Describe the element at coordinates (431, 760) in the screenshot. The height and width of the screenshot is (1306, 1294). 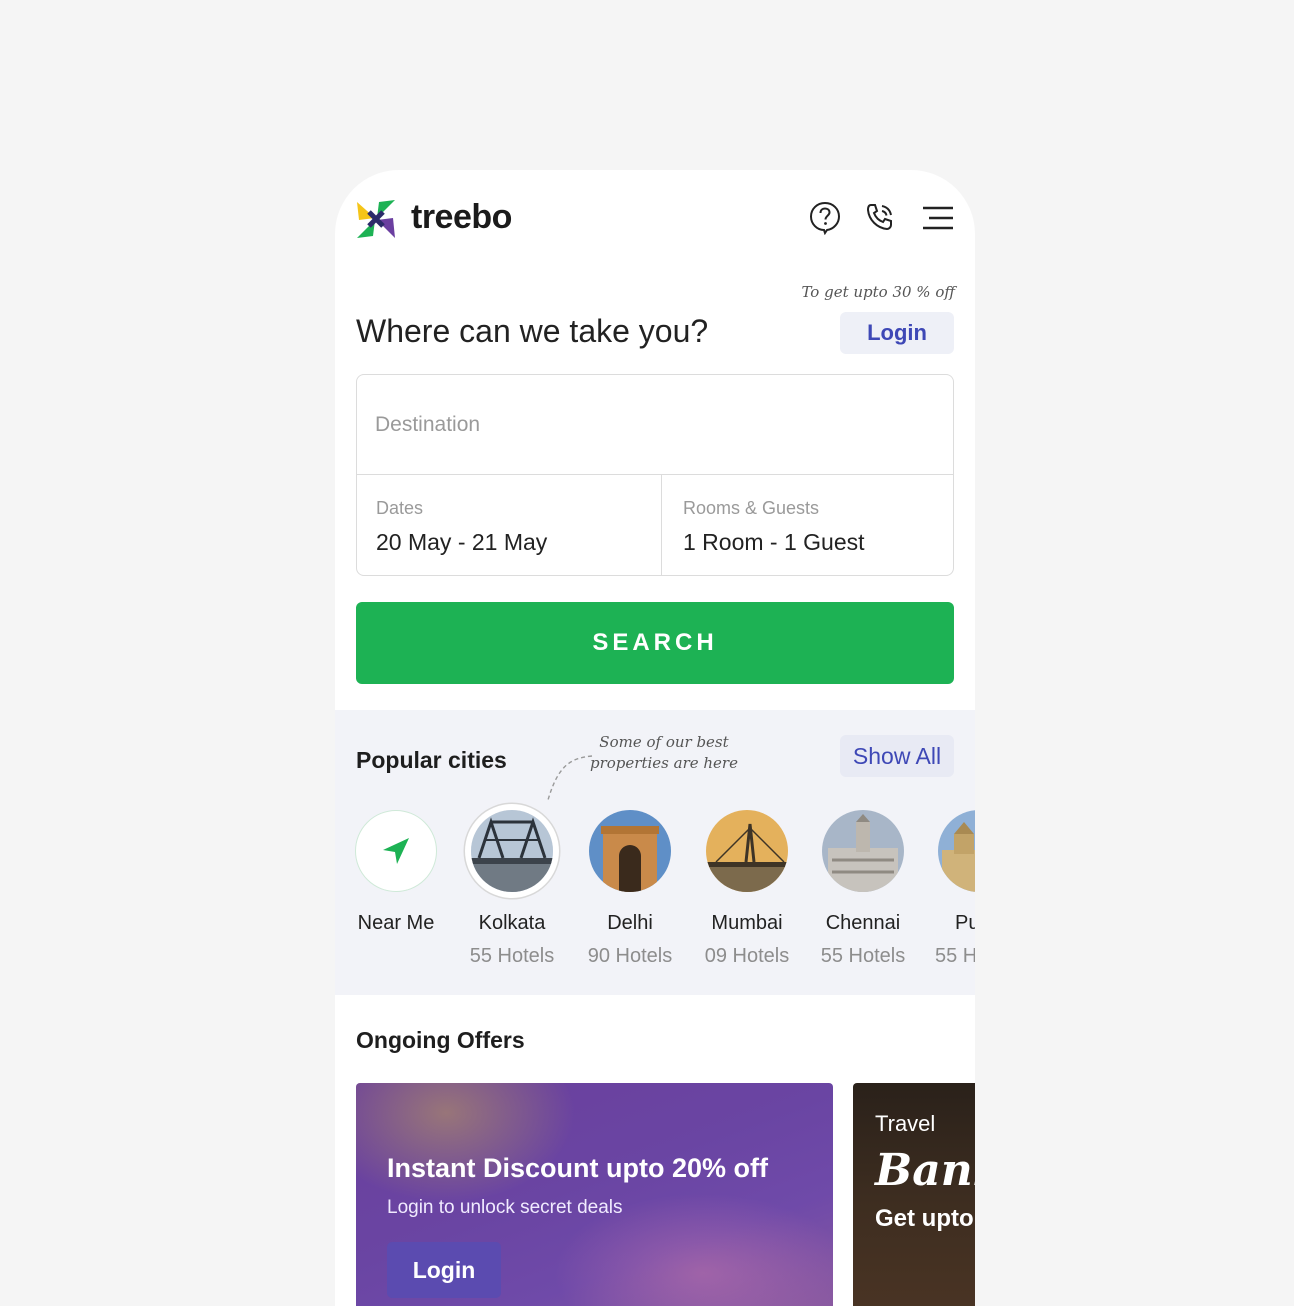
I see `popular-cities-title: Popular cities` at that location.